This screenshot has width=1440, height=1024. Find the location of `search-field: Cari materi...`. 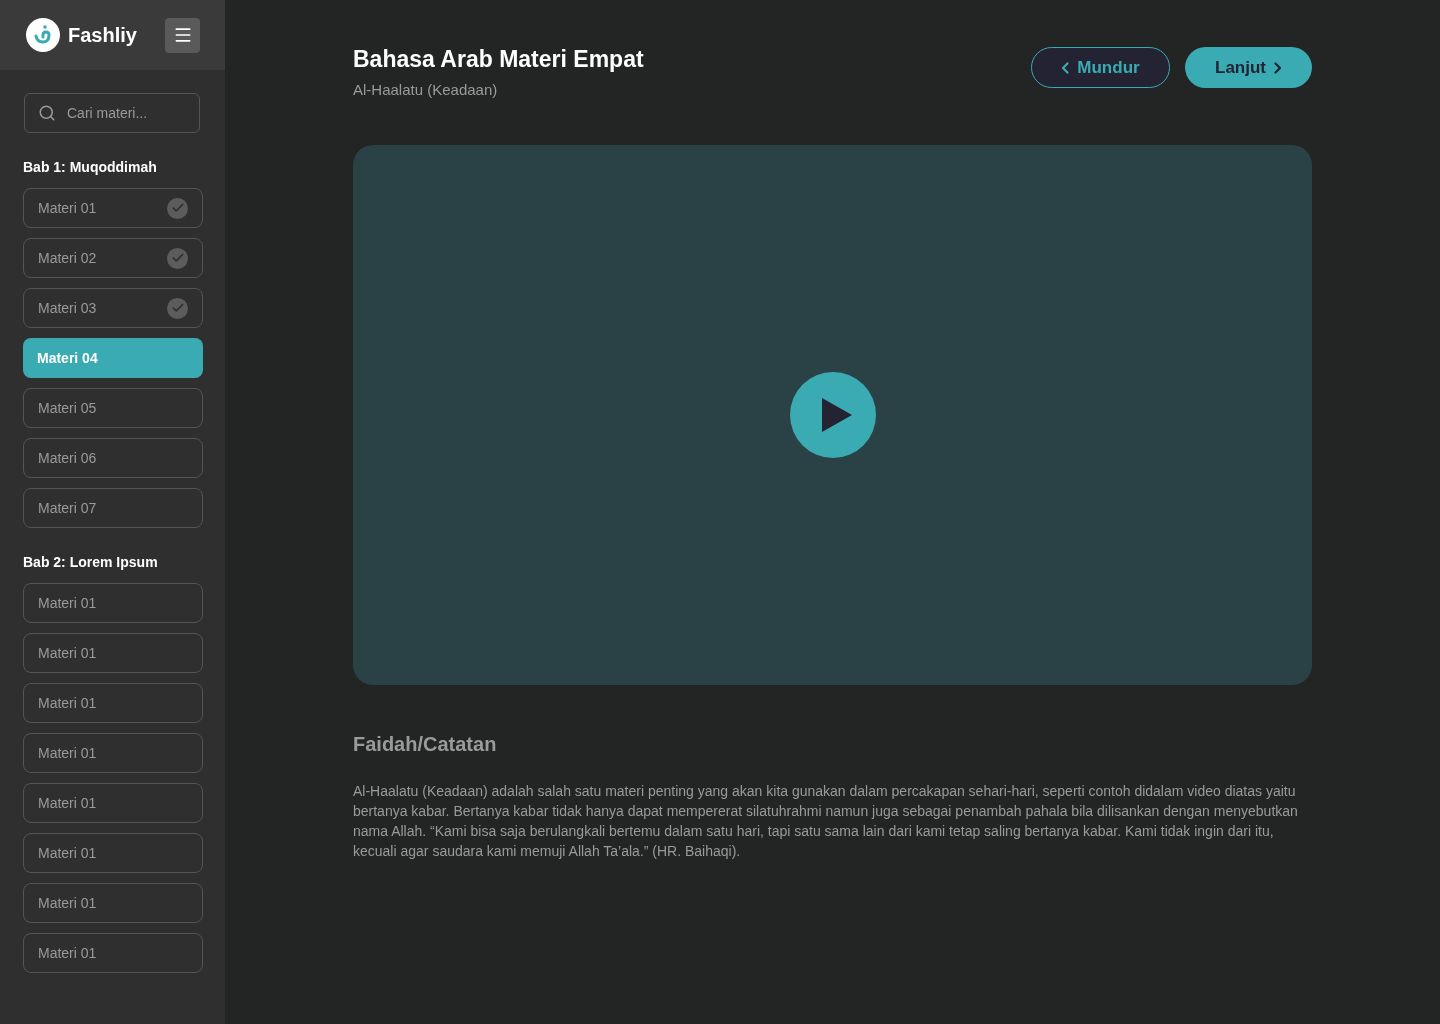

search-field: Cari materi... is located at coordinates (112, 113).